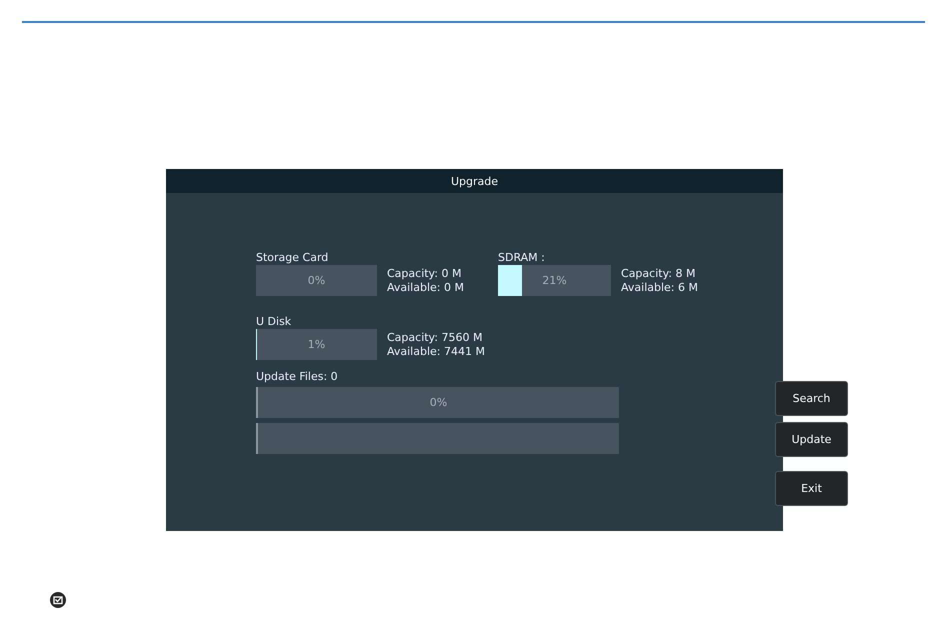  I want to click on usage-percent: 1%, so click(317, 344).